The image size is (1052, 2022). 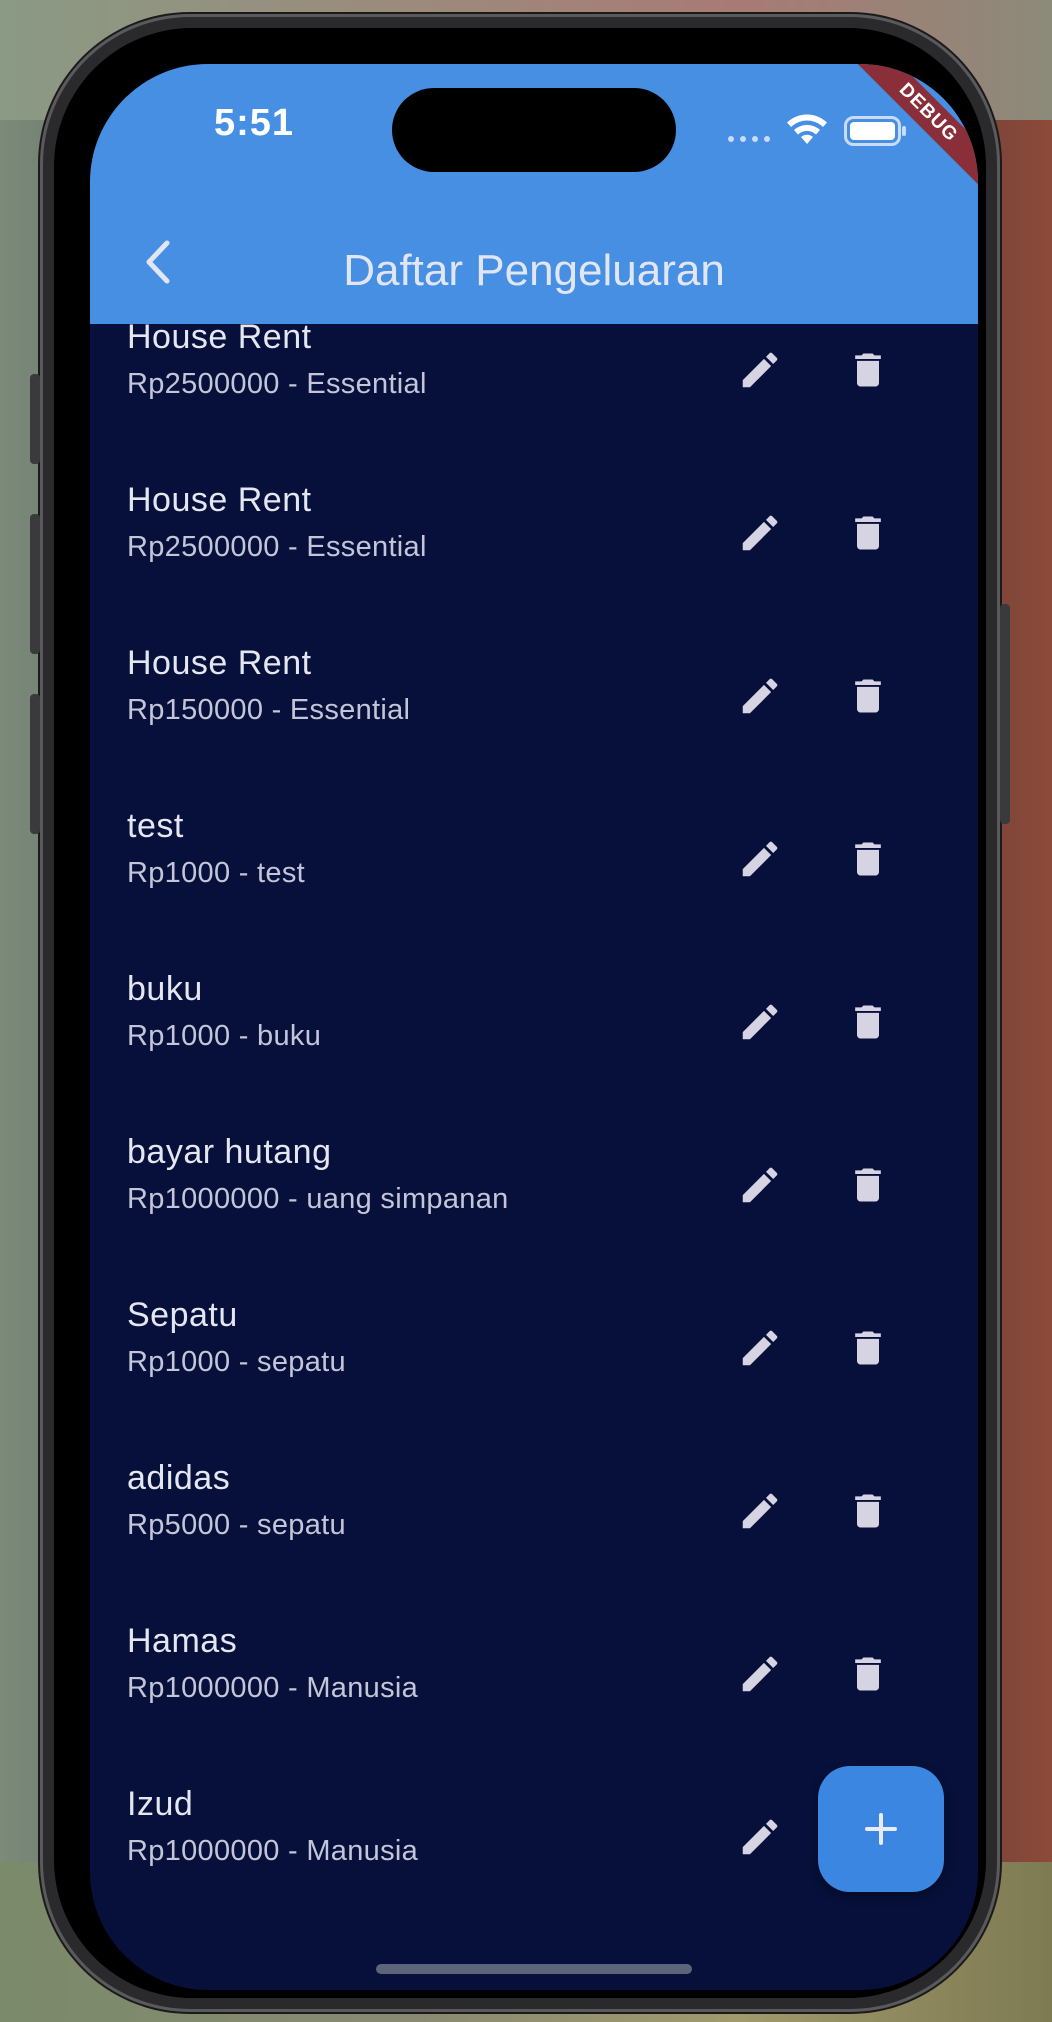 I want to click on expense-name: bayar hutang, so click(x=229, y=1152).